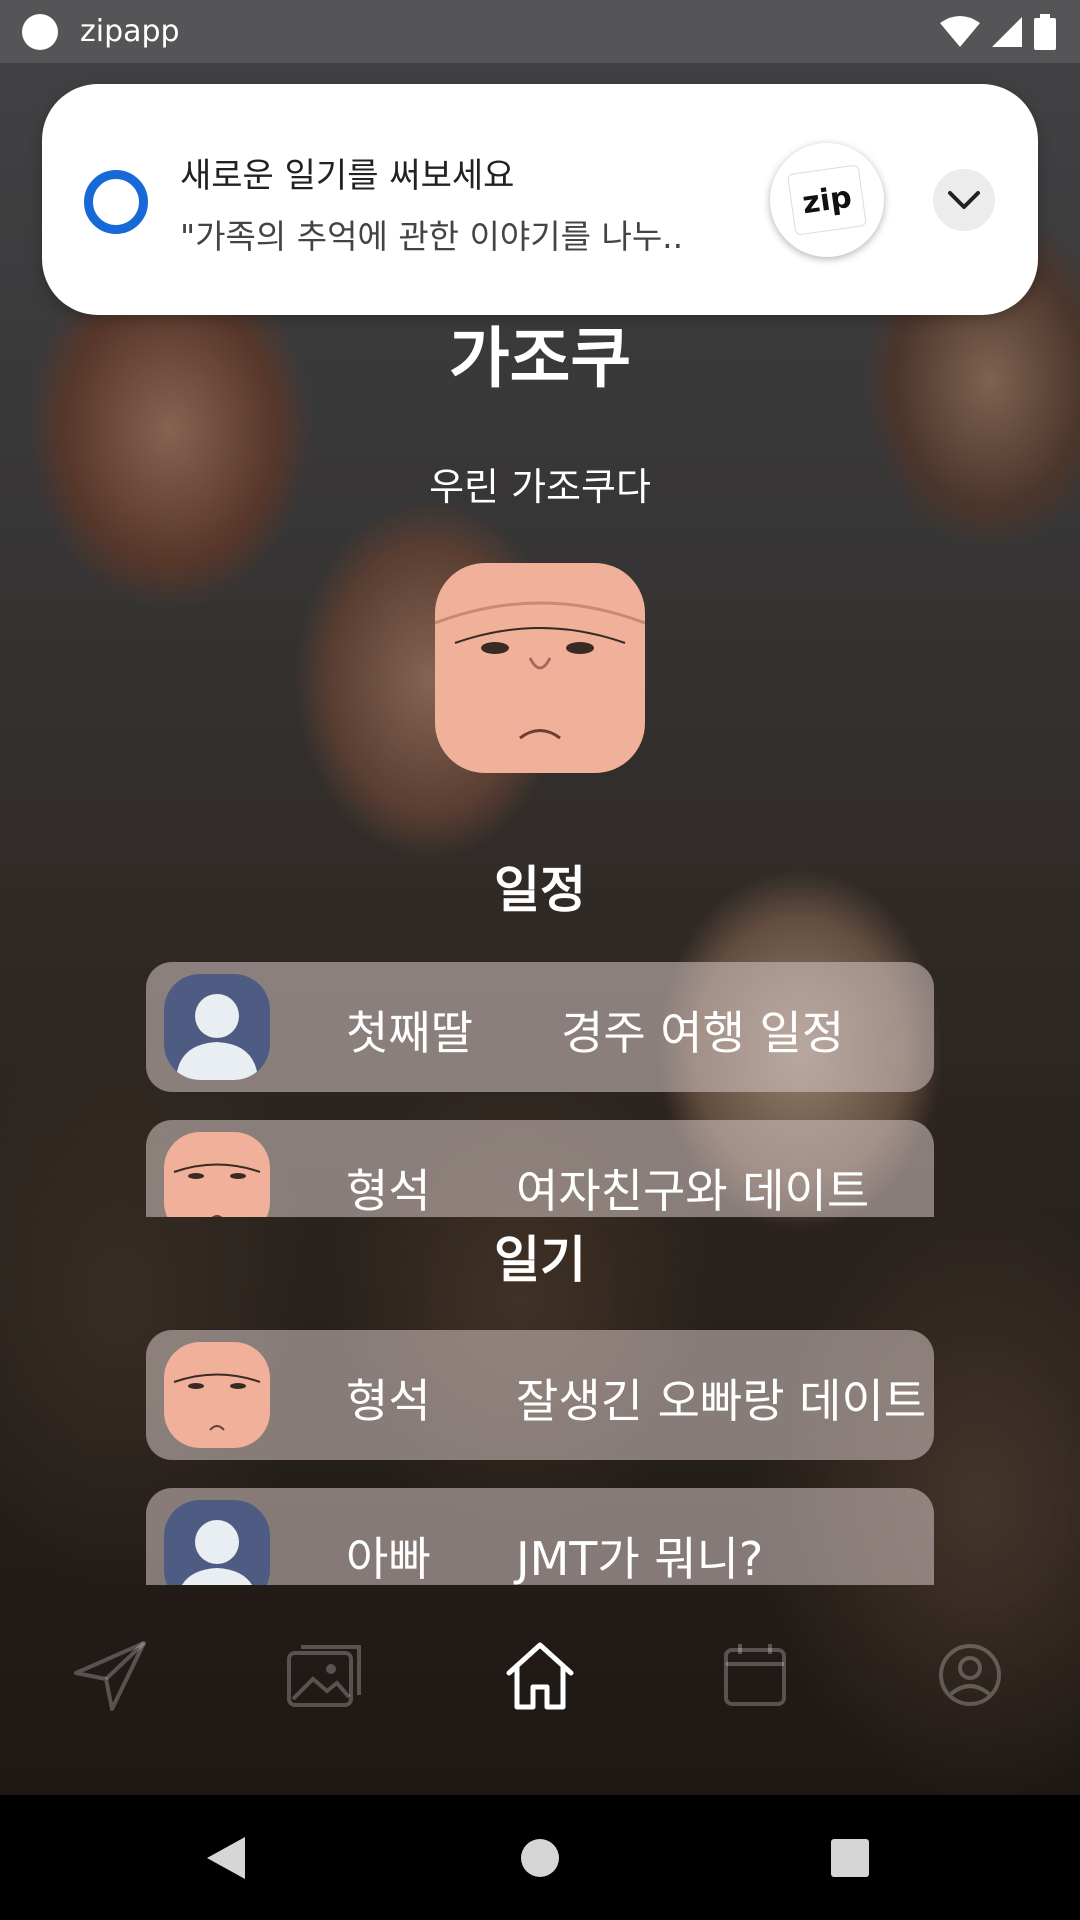  I want to click on send-icon, so click(110, 1675).